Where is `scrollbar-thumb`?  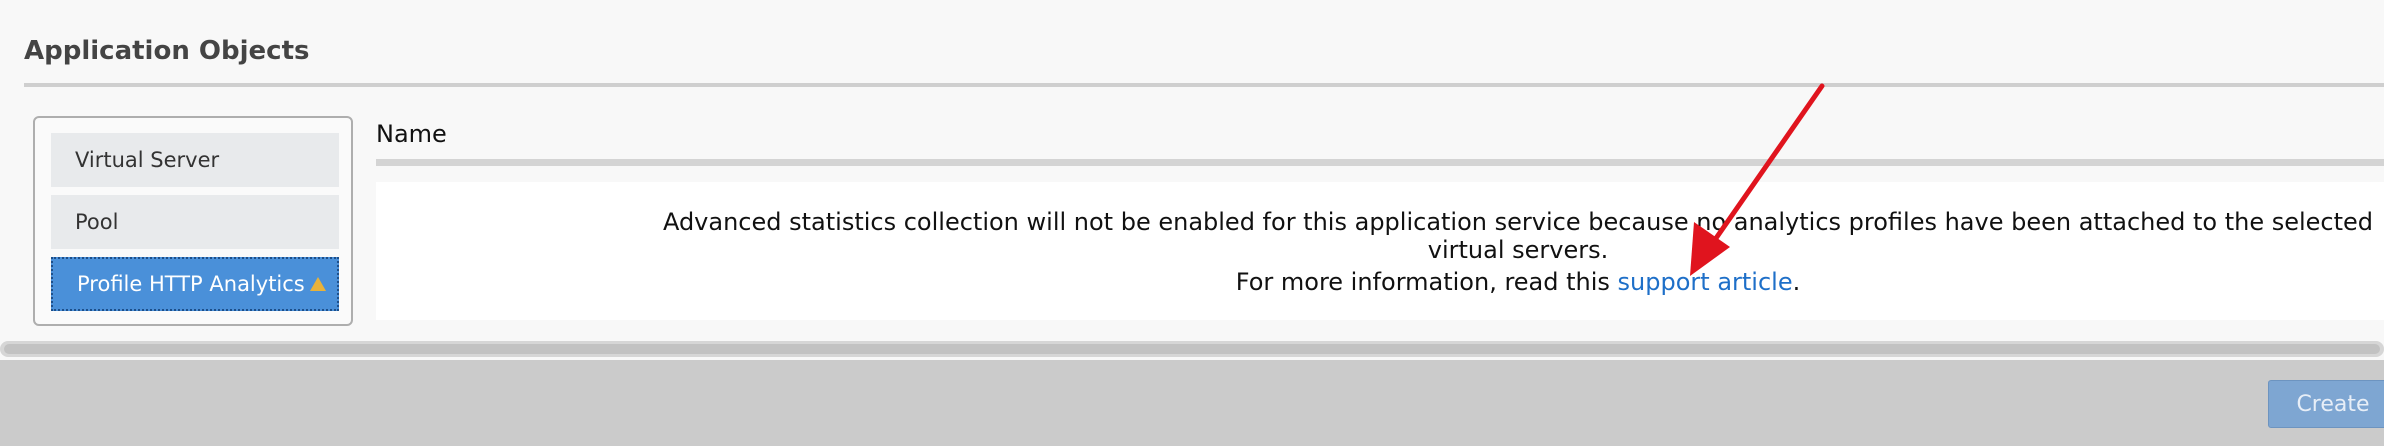 scrollbar-thumb is located at coordinates (1192, 349).